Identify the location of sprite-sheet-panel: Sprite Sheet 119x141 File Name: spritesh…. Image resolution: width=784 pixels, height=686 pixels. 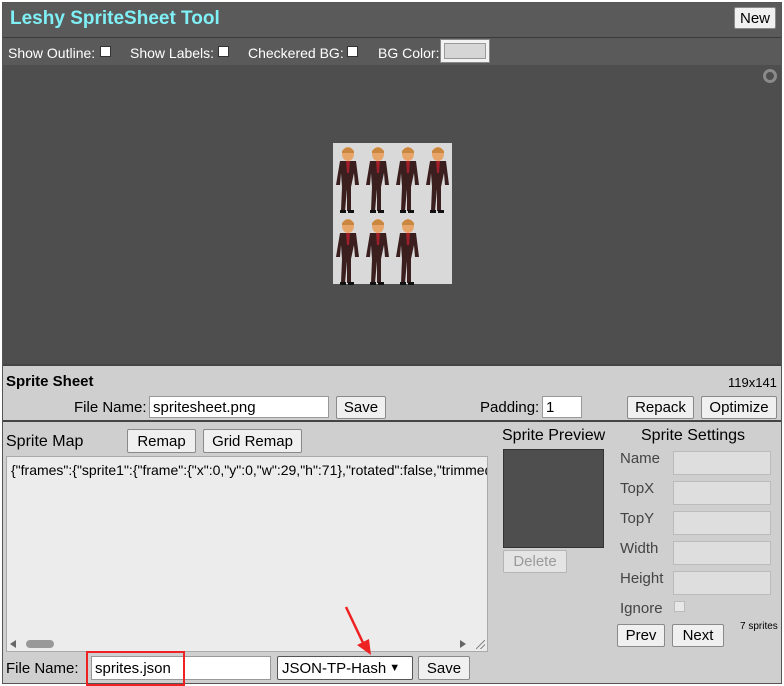
(392, 393).